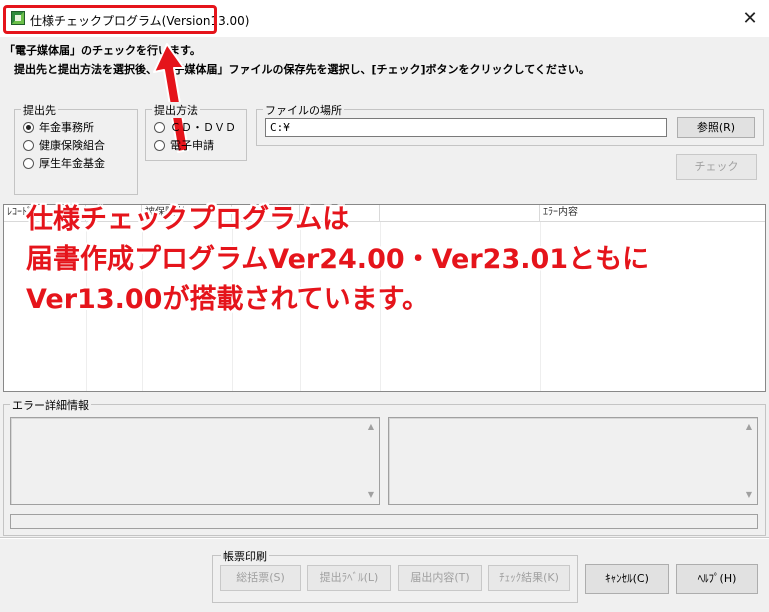 This screenshot has height=612, width=769. What do you see at coordinates (627, 579) in the screenshot?
I see `cancel-button: ｷｬﾝｾﾙ(C)` at bounding box center [627, 579].